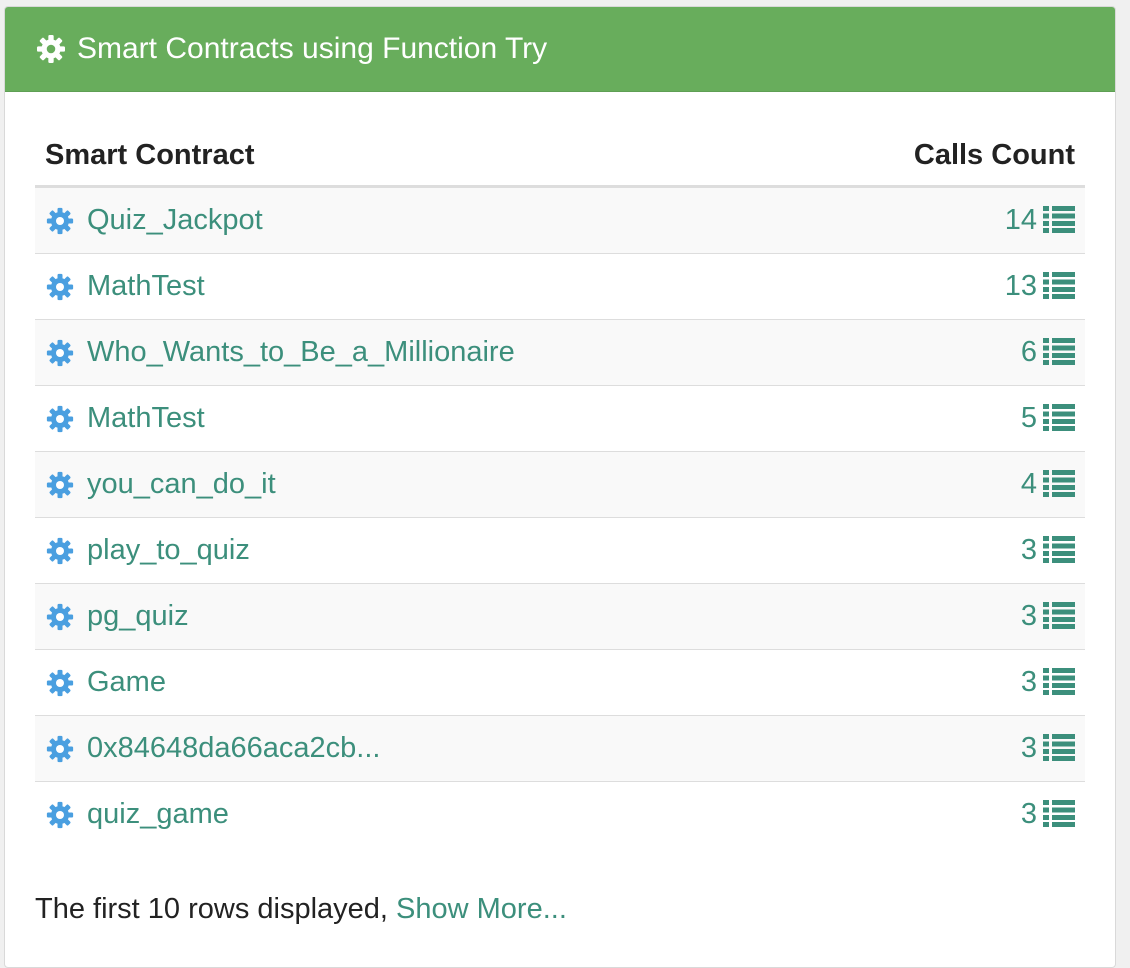 The width and height of the screenshot is (1130, 968). I want to click on calls-count-cell: 4, so click(943, 484).